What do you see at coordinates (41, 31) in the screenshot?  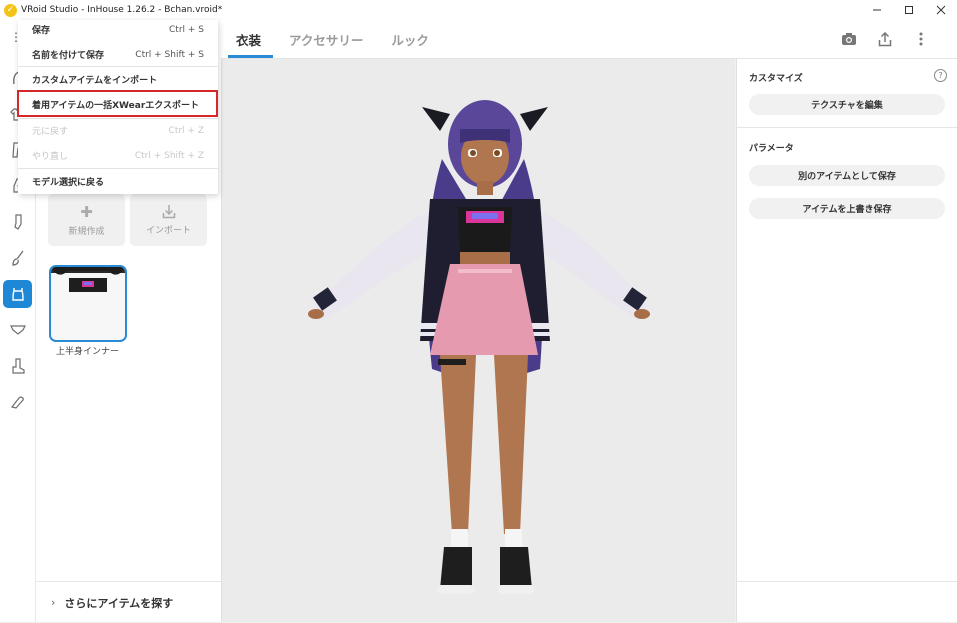 I see `menu-item-label: 保存` at bounding box center [41, 31].